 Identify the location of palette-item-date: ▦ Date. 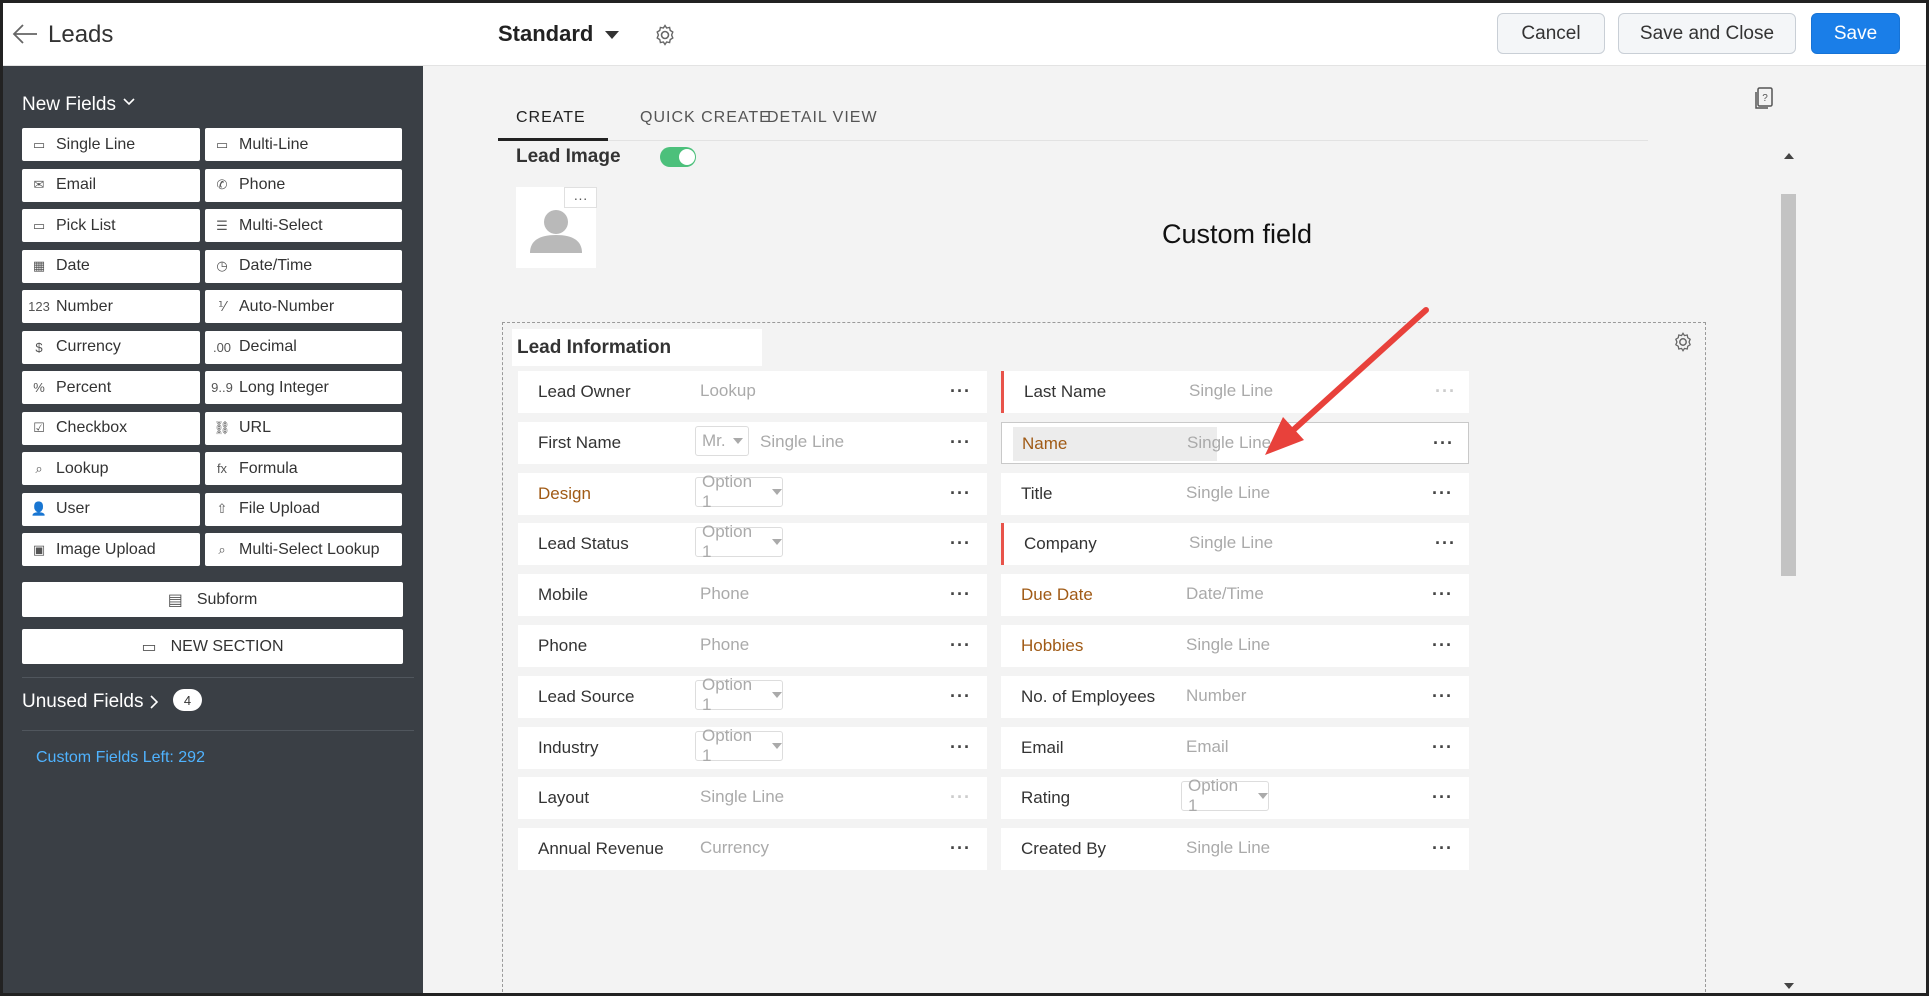
(111, 266).